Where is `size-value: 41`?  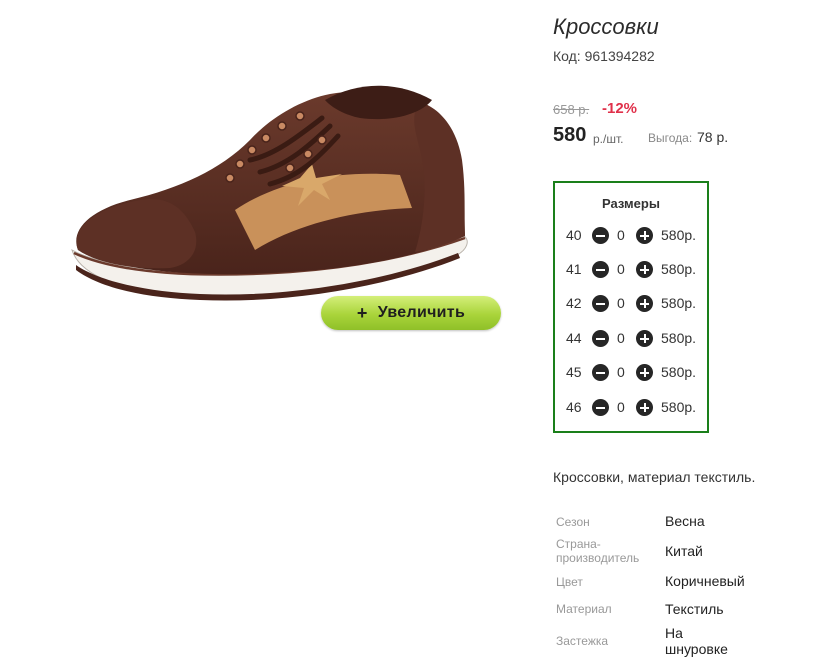
size-value: 41 is located at coordinates (574, 269).